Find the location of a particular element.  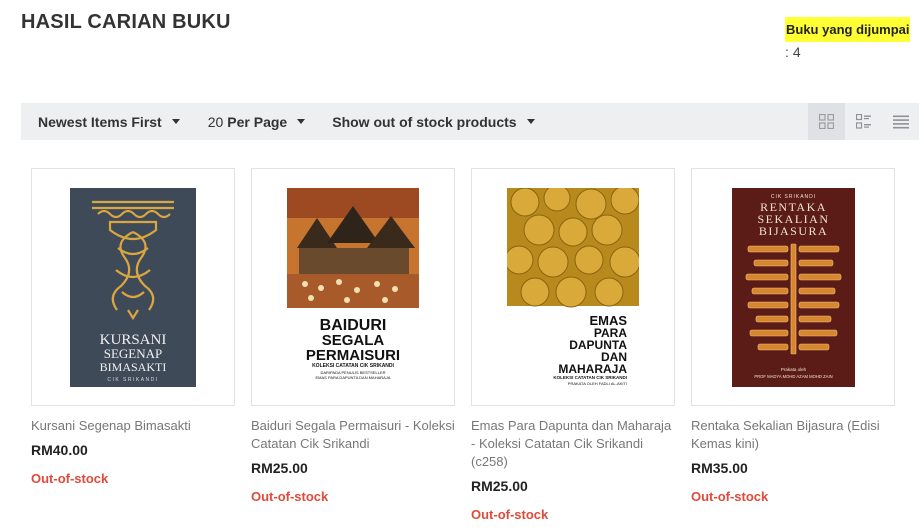

product-image-link: KURSANI SEGENAP BIMASAKTI CIK SRIKANDI is located at coordinates (133, 287).